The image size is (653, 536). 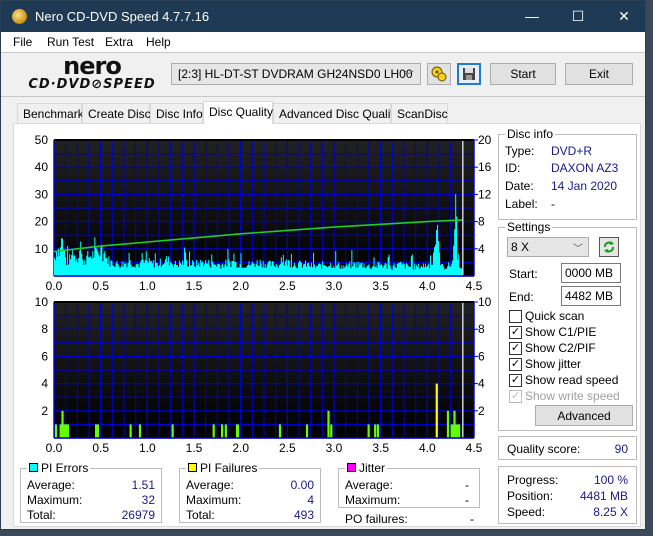 What do you see at coordinates (50, 113) in the screenshot?
I see `tab-benchmark: Benchmark` at bounding box center [50, 113].